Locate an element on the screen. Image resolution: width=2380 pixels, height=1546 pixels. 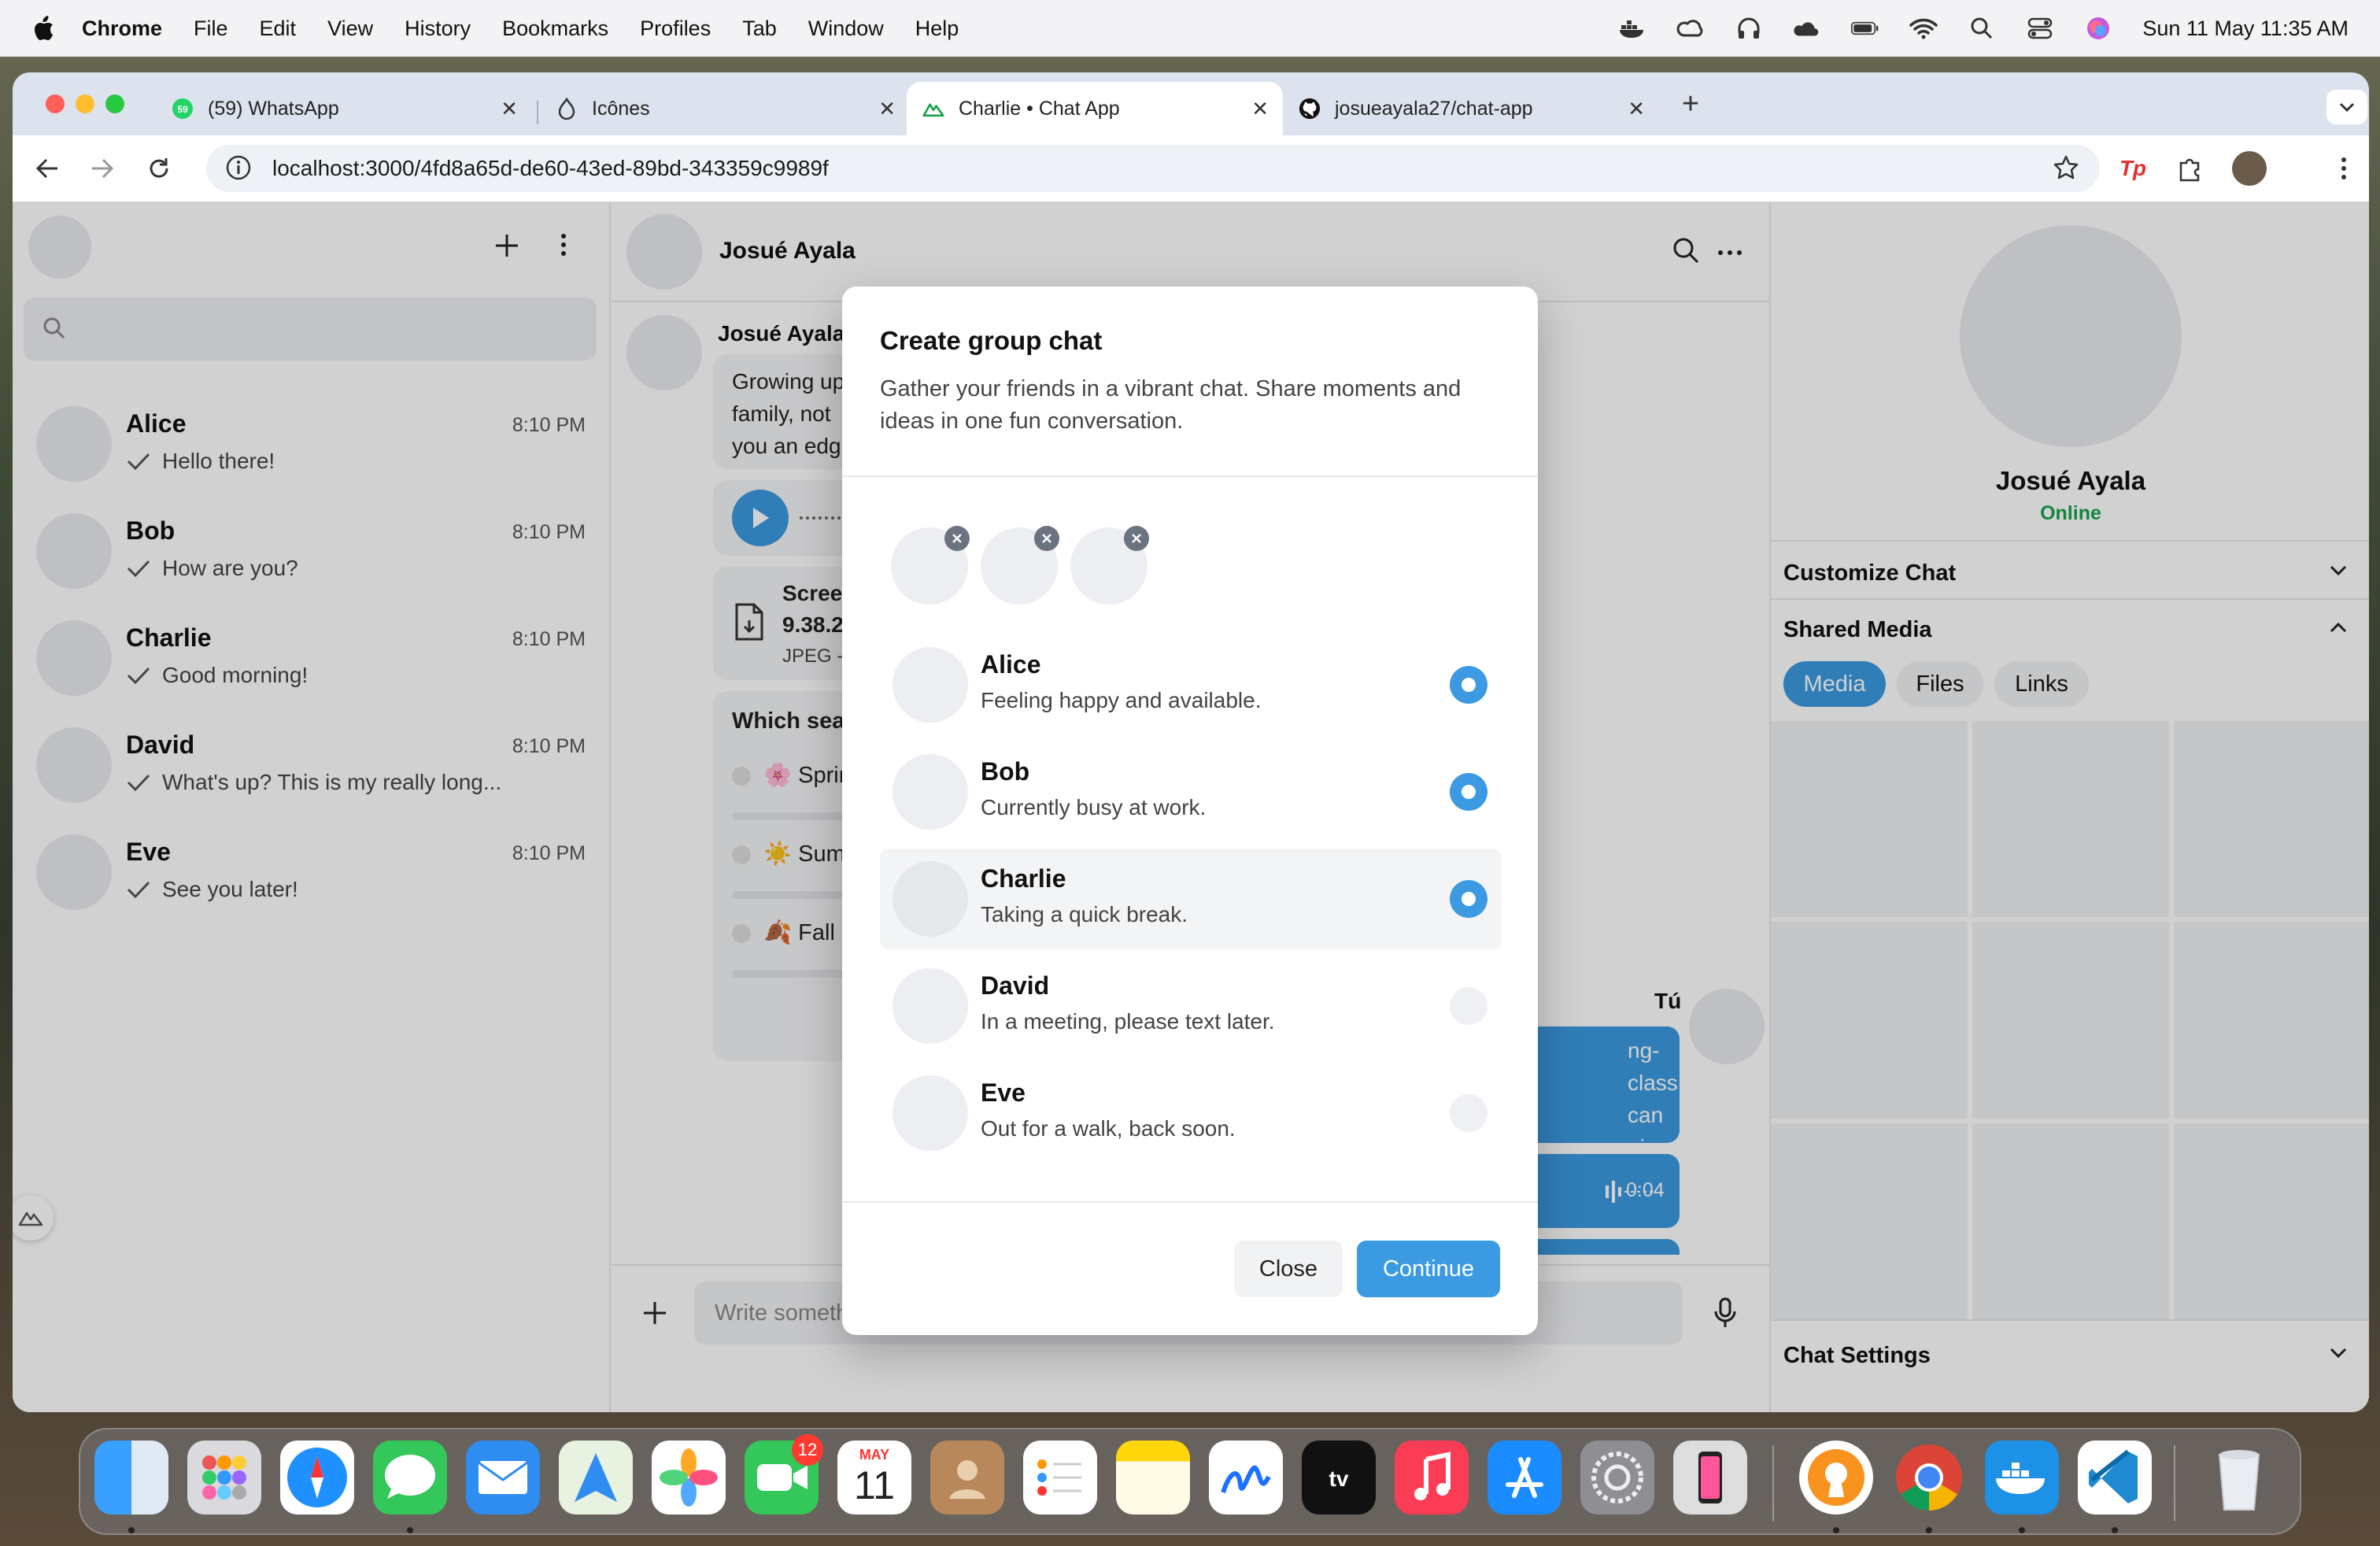
vscode-icon is located at coordinates (2115, 1478).